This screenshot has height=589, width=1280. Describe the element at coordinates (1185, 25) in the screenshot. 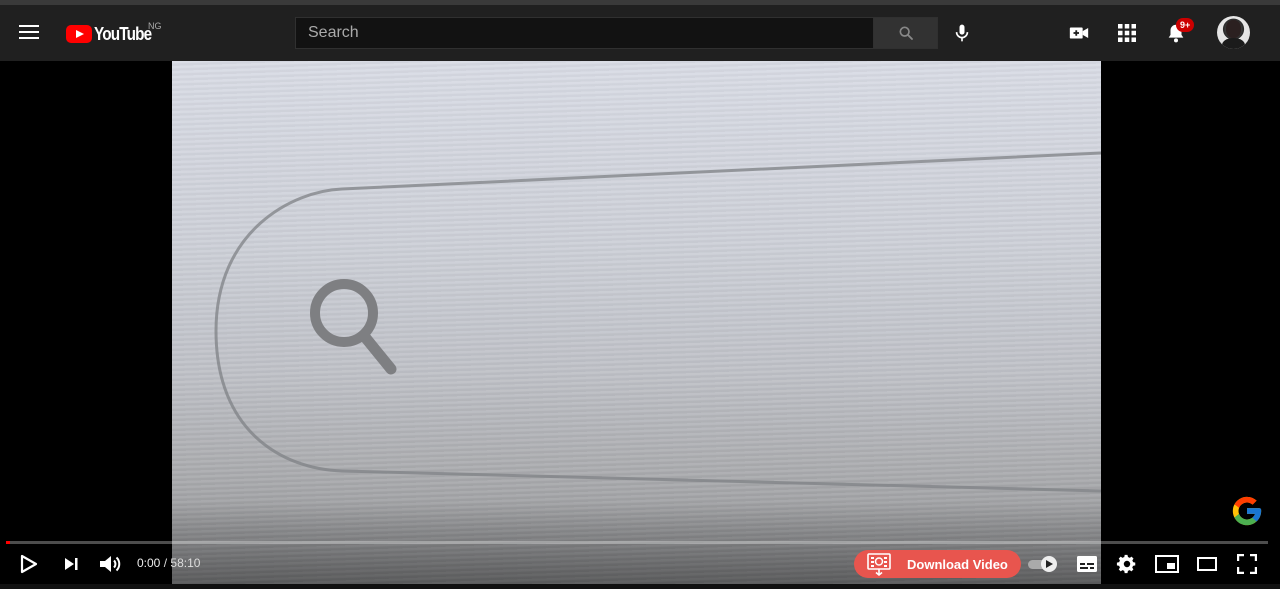

I see `notification-badge: 9+` at that location.